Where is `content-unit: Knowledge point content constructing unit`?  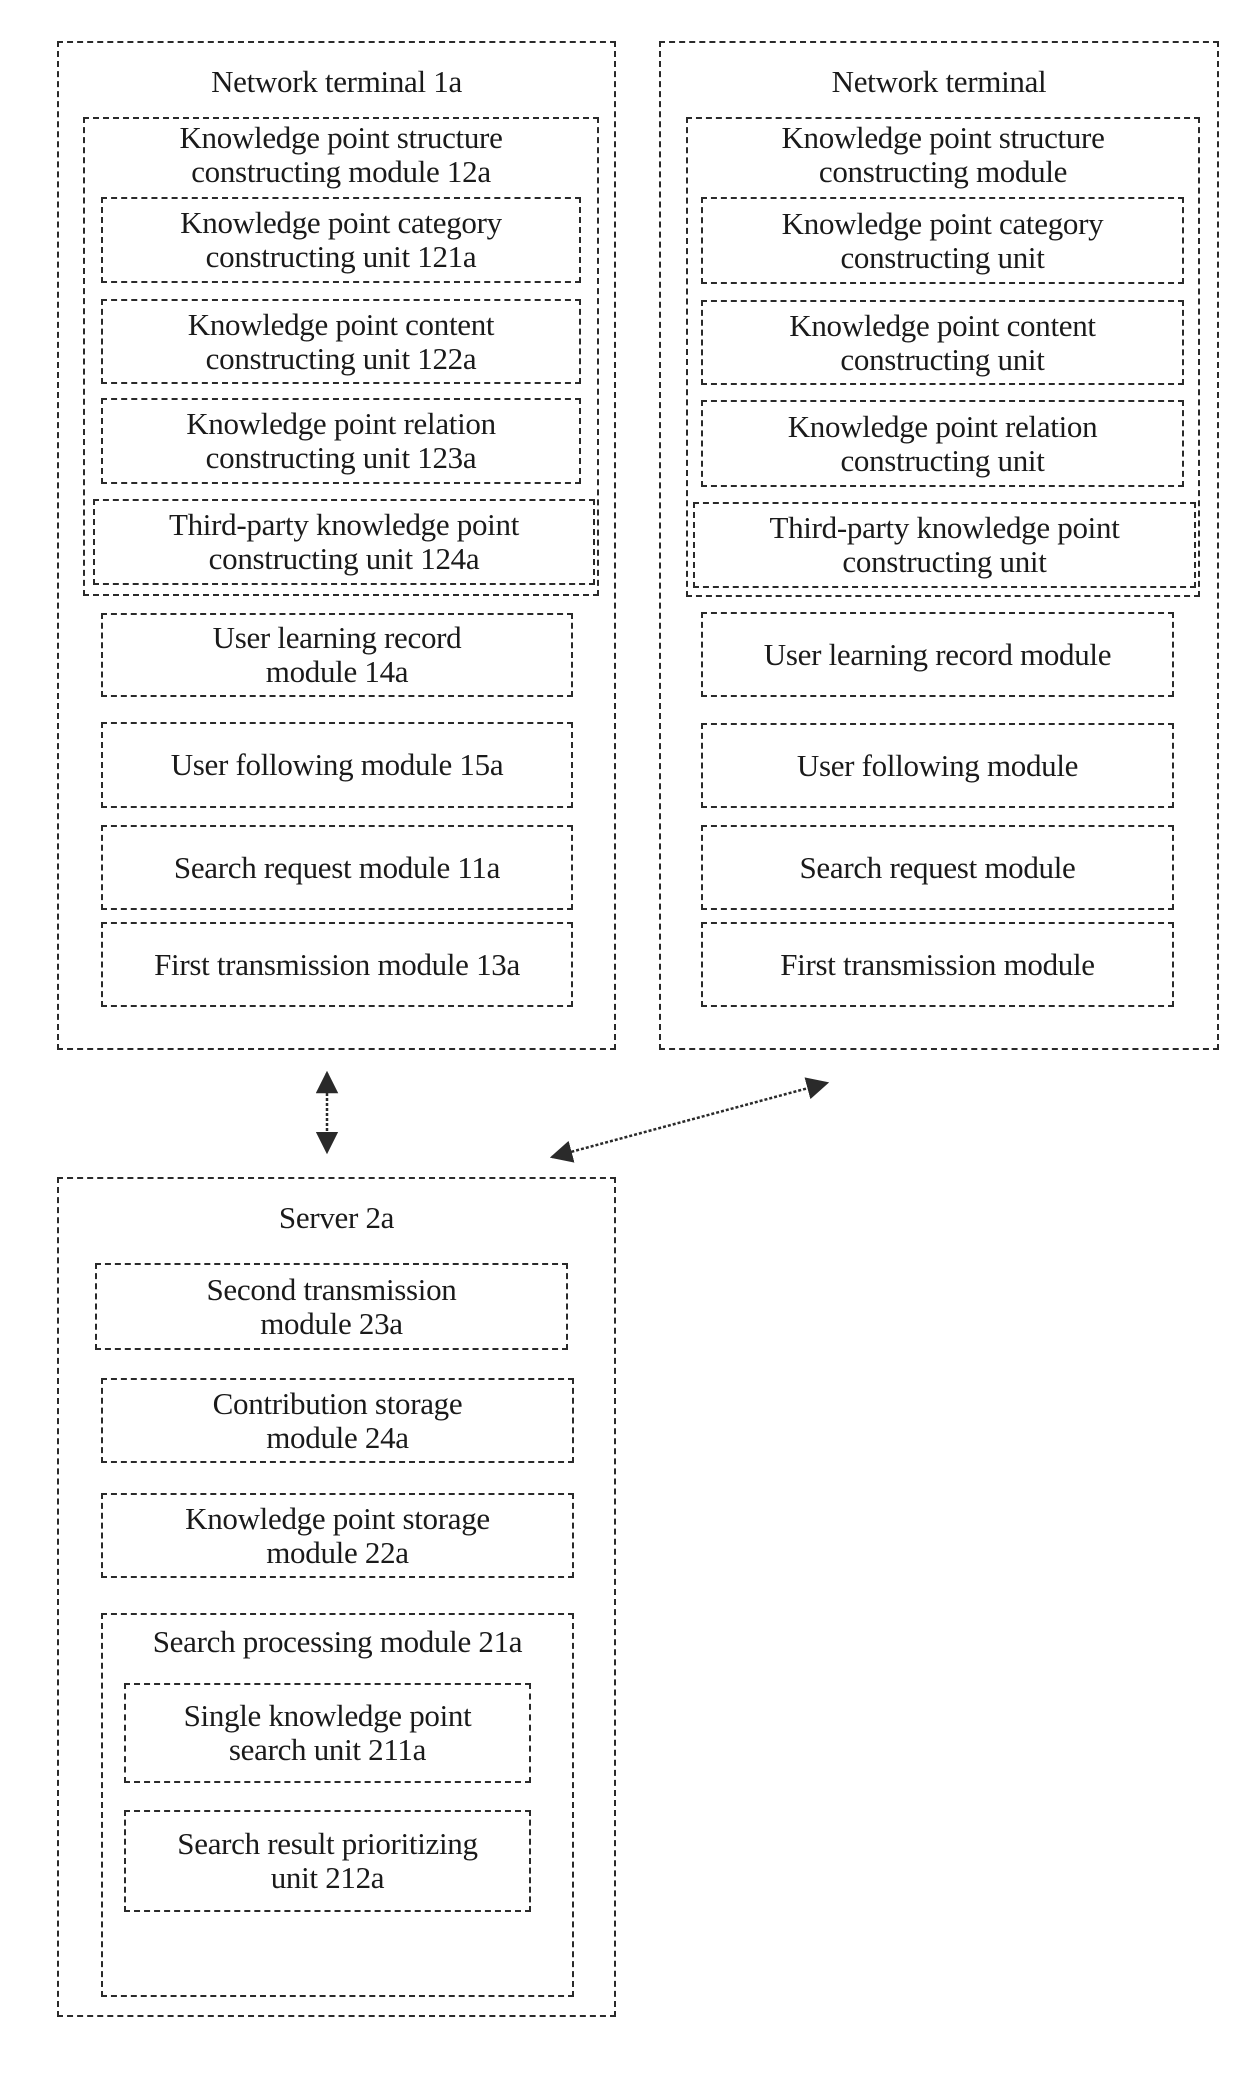
content-unit: Knowledge point content constructing unit is located at coordinates (942, 342).